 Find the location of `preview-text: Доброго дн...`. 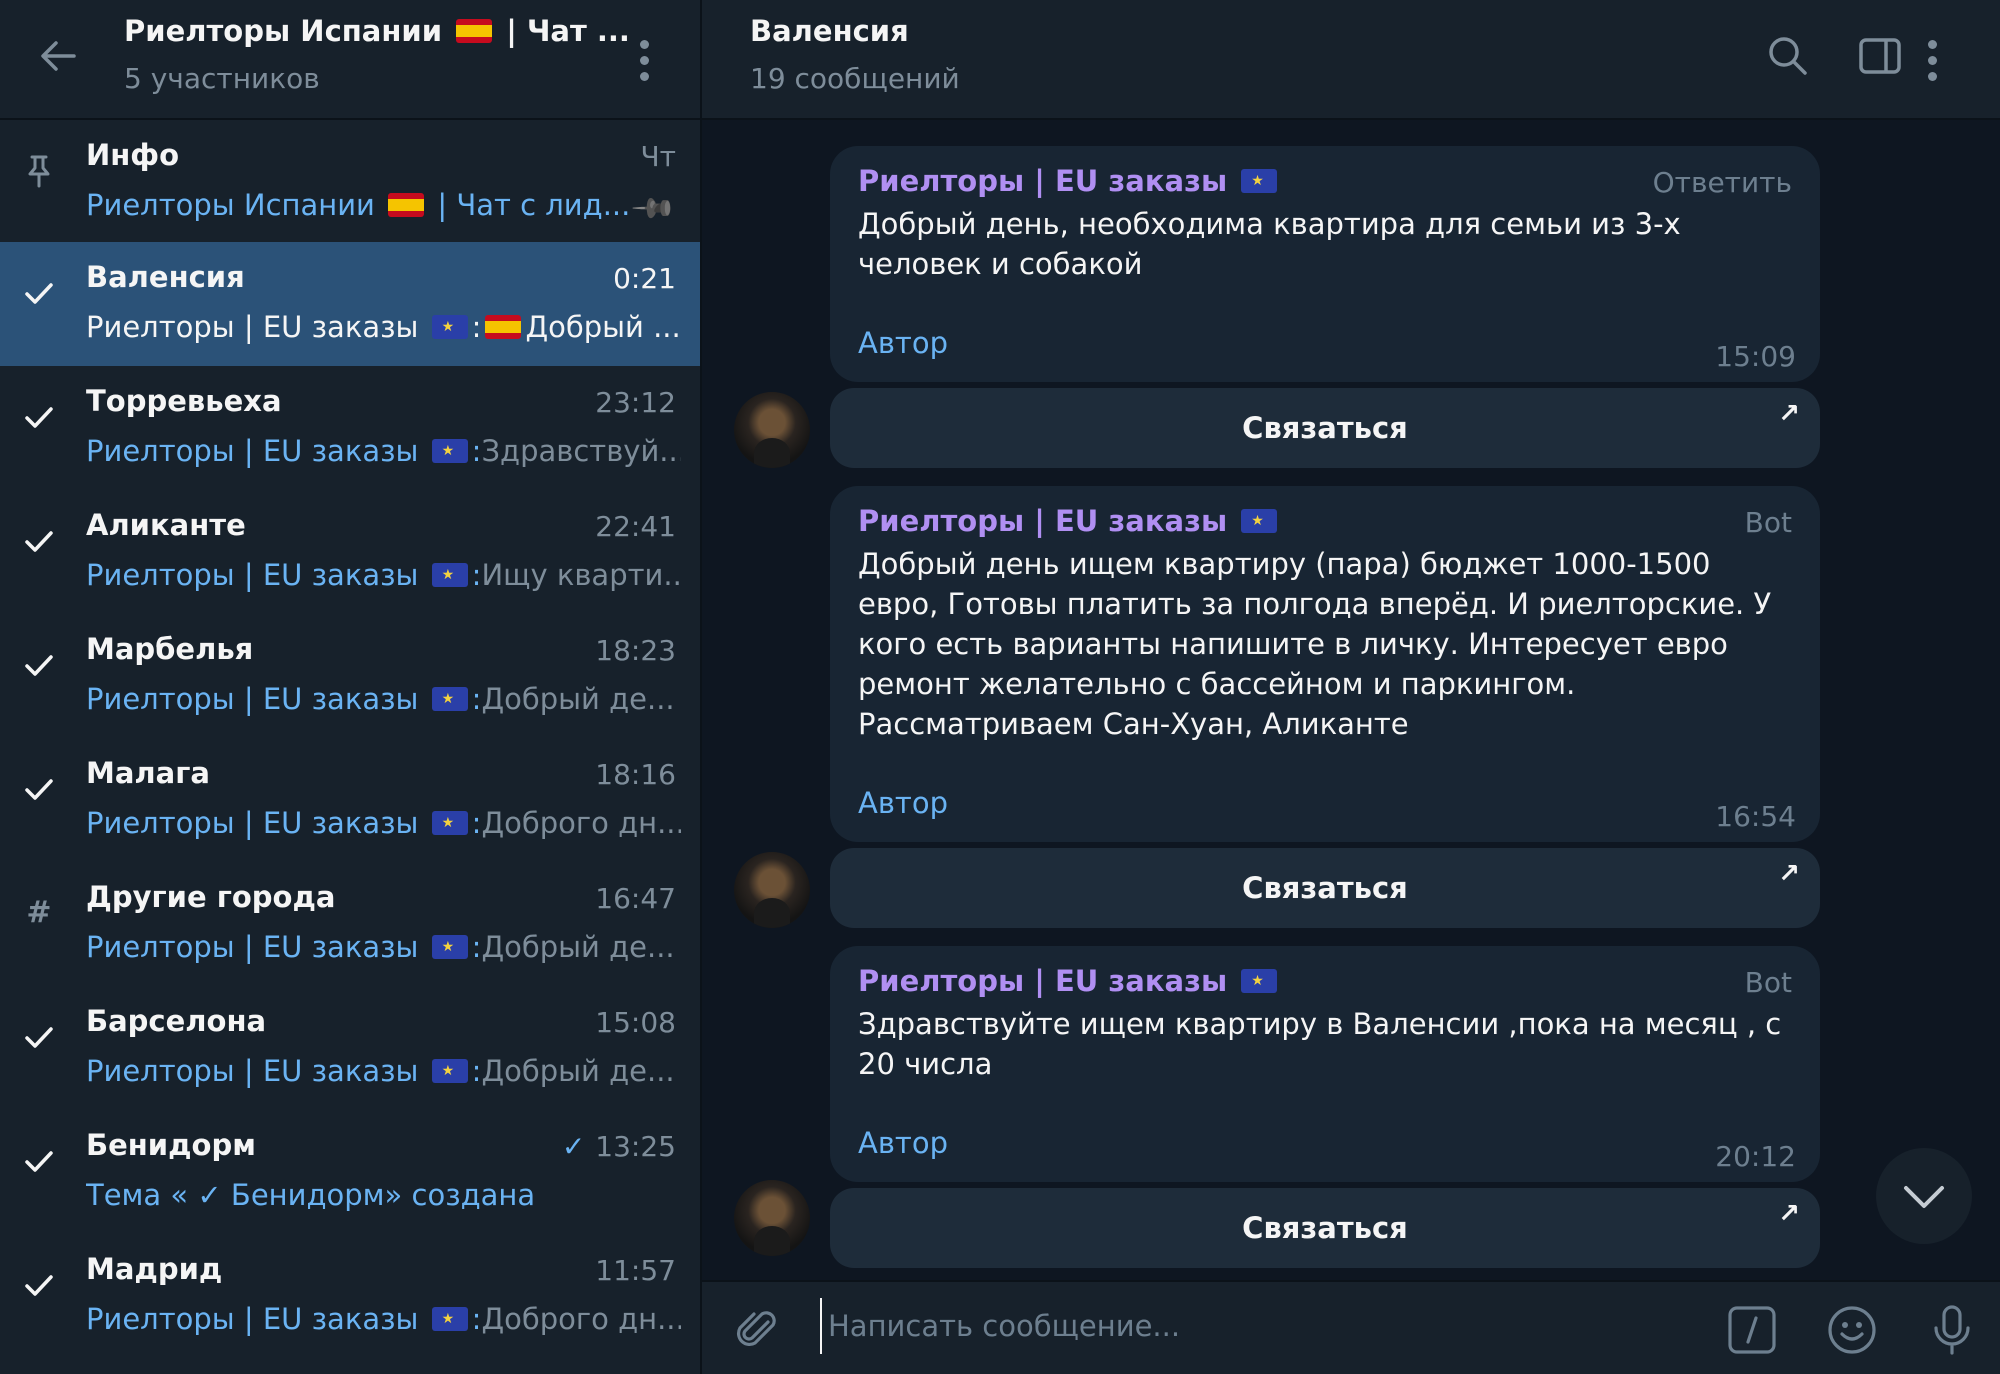

preview-text: Доброго дн... is located at coordinates (581, 823).